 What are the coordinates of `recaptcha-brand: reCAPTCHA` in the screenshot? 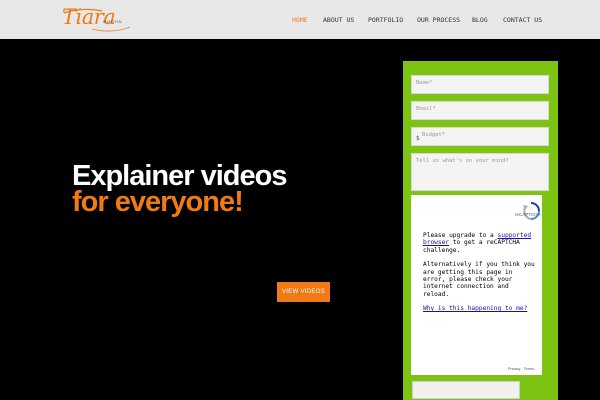 It's located at (528, 214).